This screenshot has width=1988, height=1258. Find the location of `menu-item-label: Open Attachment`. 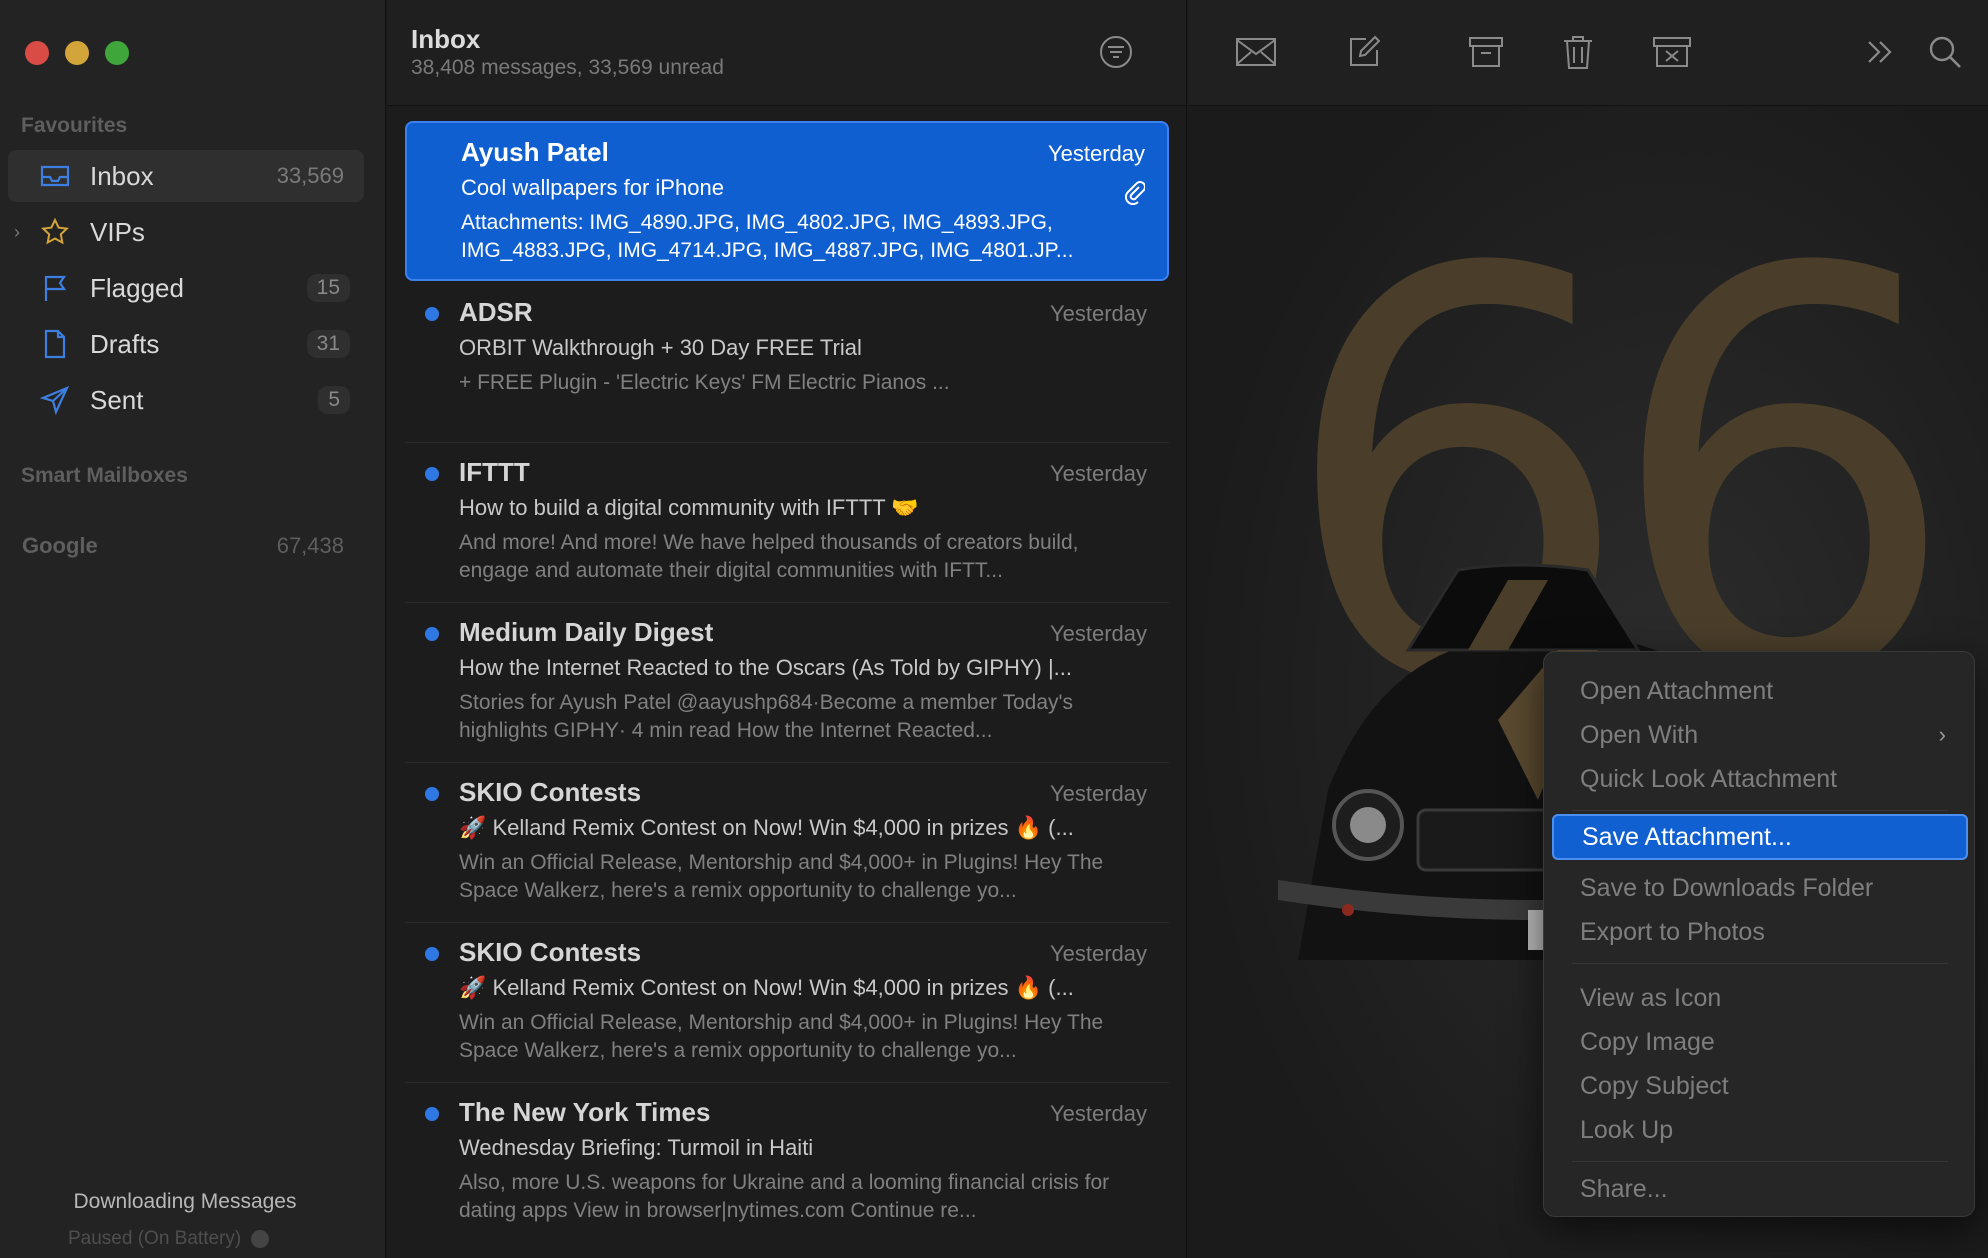

menu-item-label: Open Attachment is located at coordinates (1677, 690).